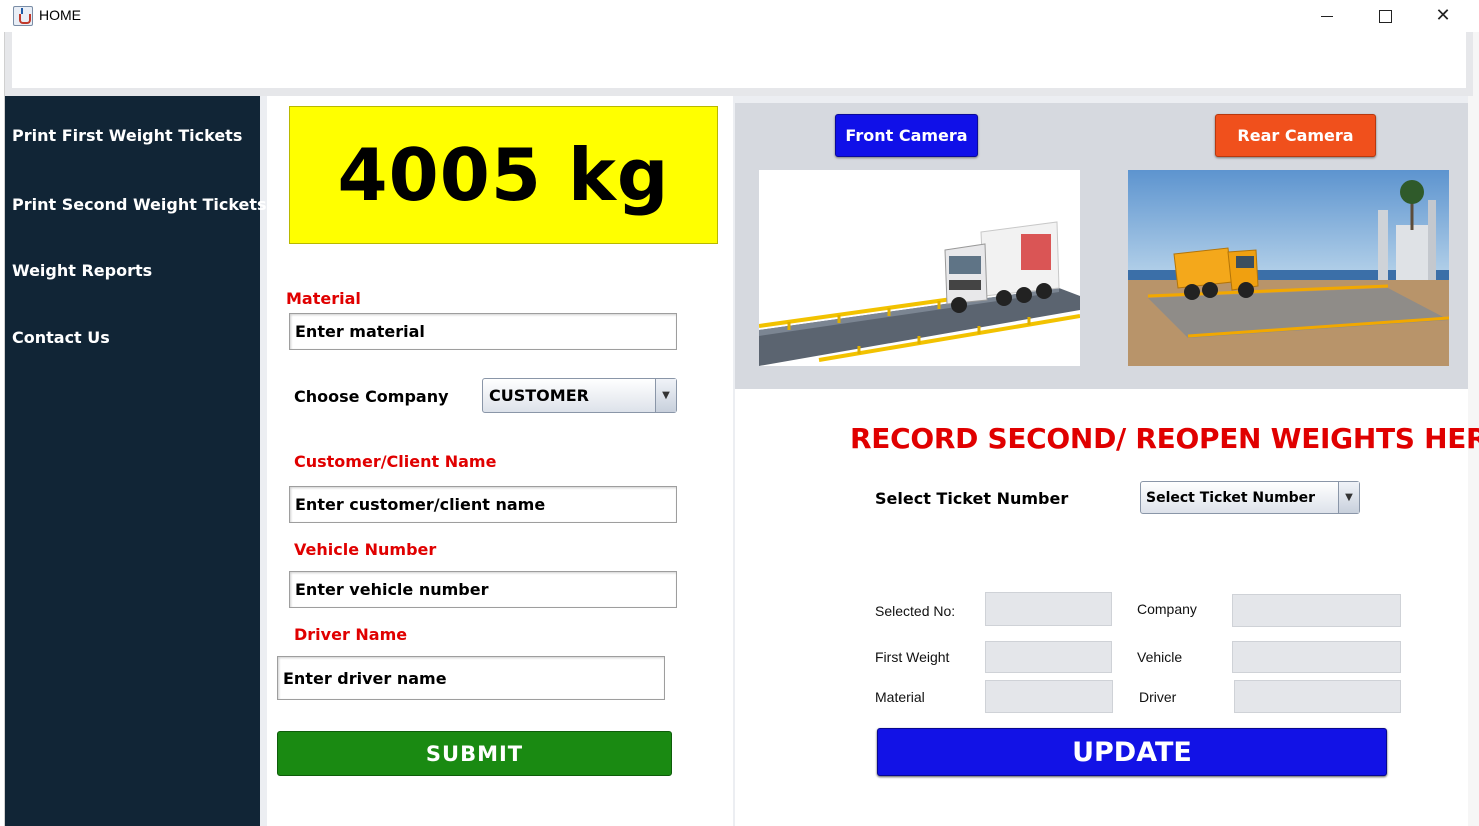 The image size is (1479, 826). Describe the element at coordinates (915, 611) in the screenshot. I see `selected-no-label: Selected No:` at that location.